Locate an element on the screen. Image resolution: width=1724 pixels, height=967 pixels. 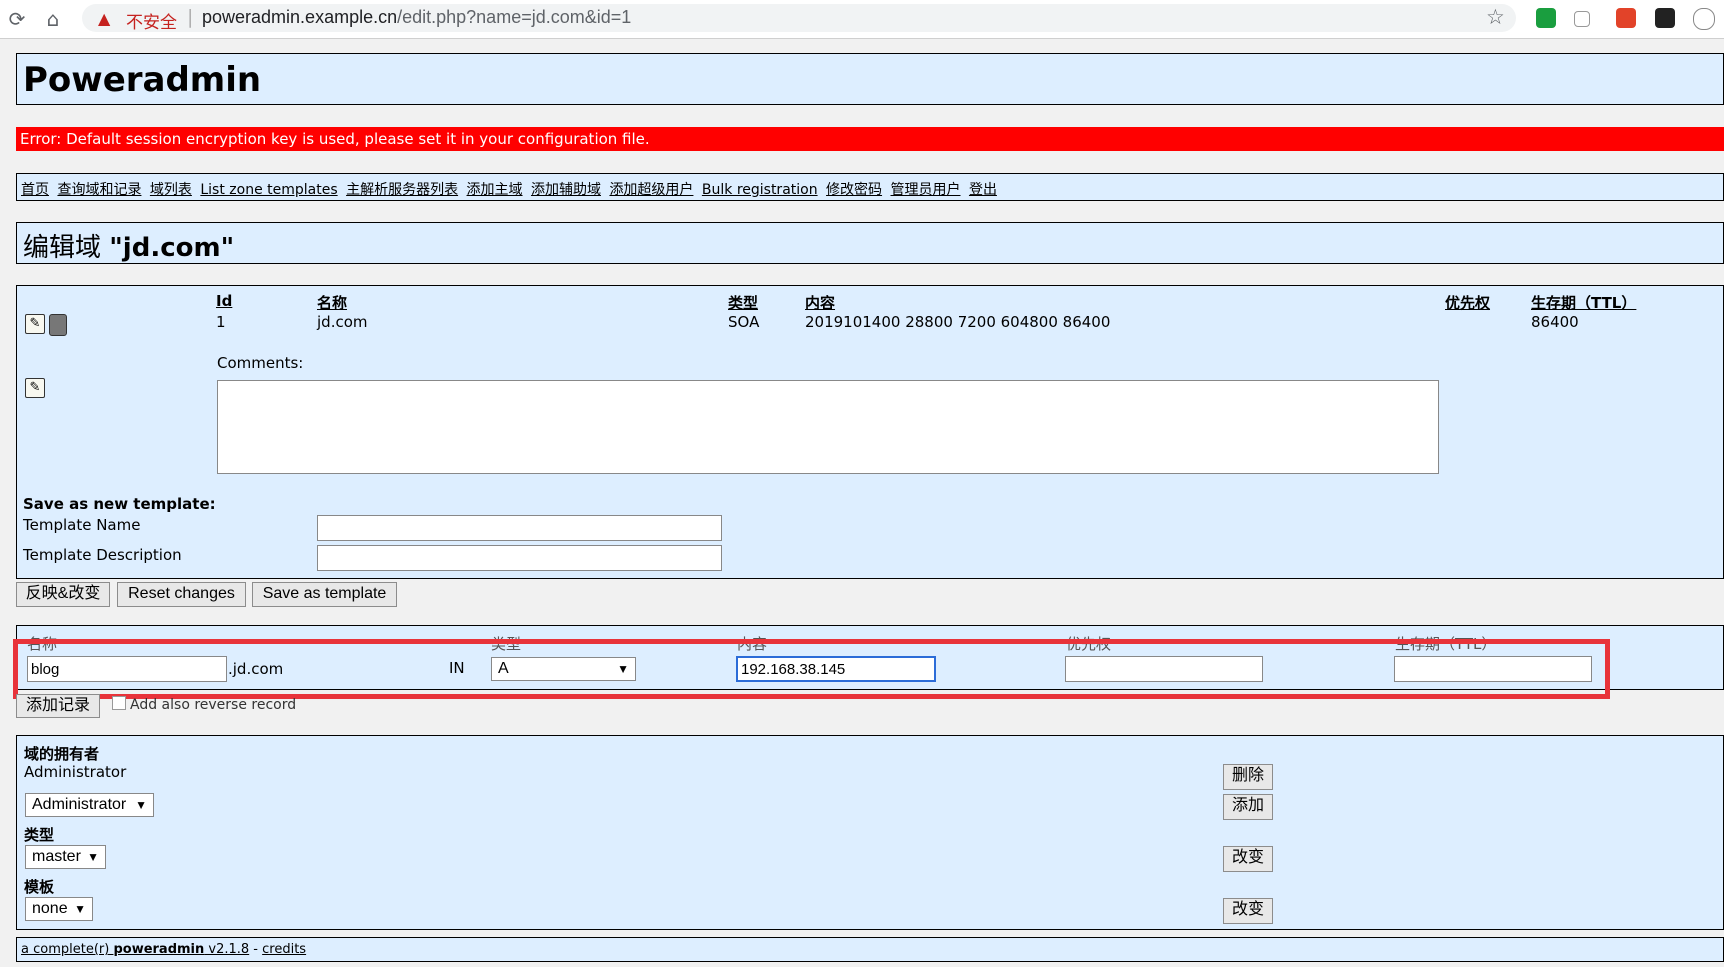
col-header-priority: 优先权 is located at coordinates (1467, 302).